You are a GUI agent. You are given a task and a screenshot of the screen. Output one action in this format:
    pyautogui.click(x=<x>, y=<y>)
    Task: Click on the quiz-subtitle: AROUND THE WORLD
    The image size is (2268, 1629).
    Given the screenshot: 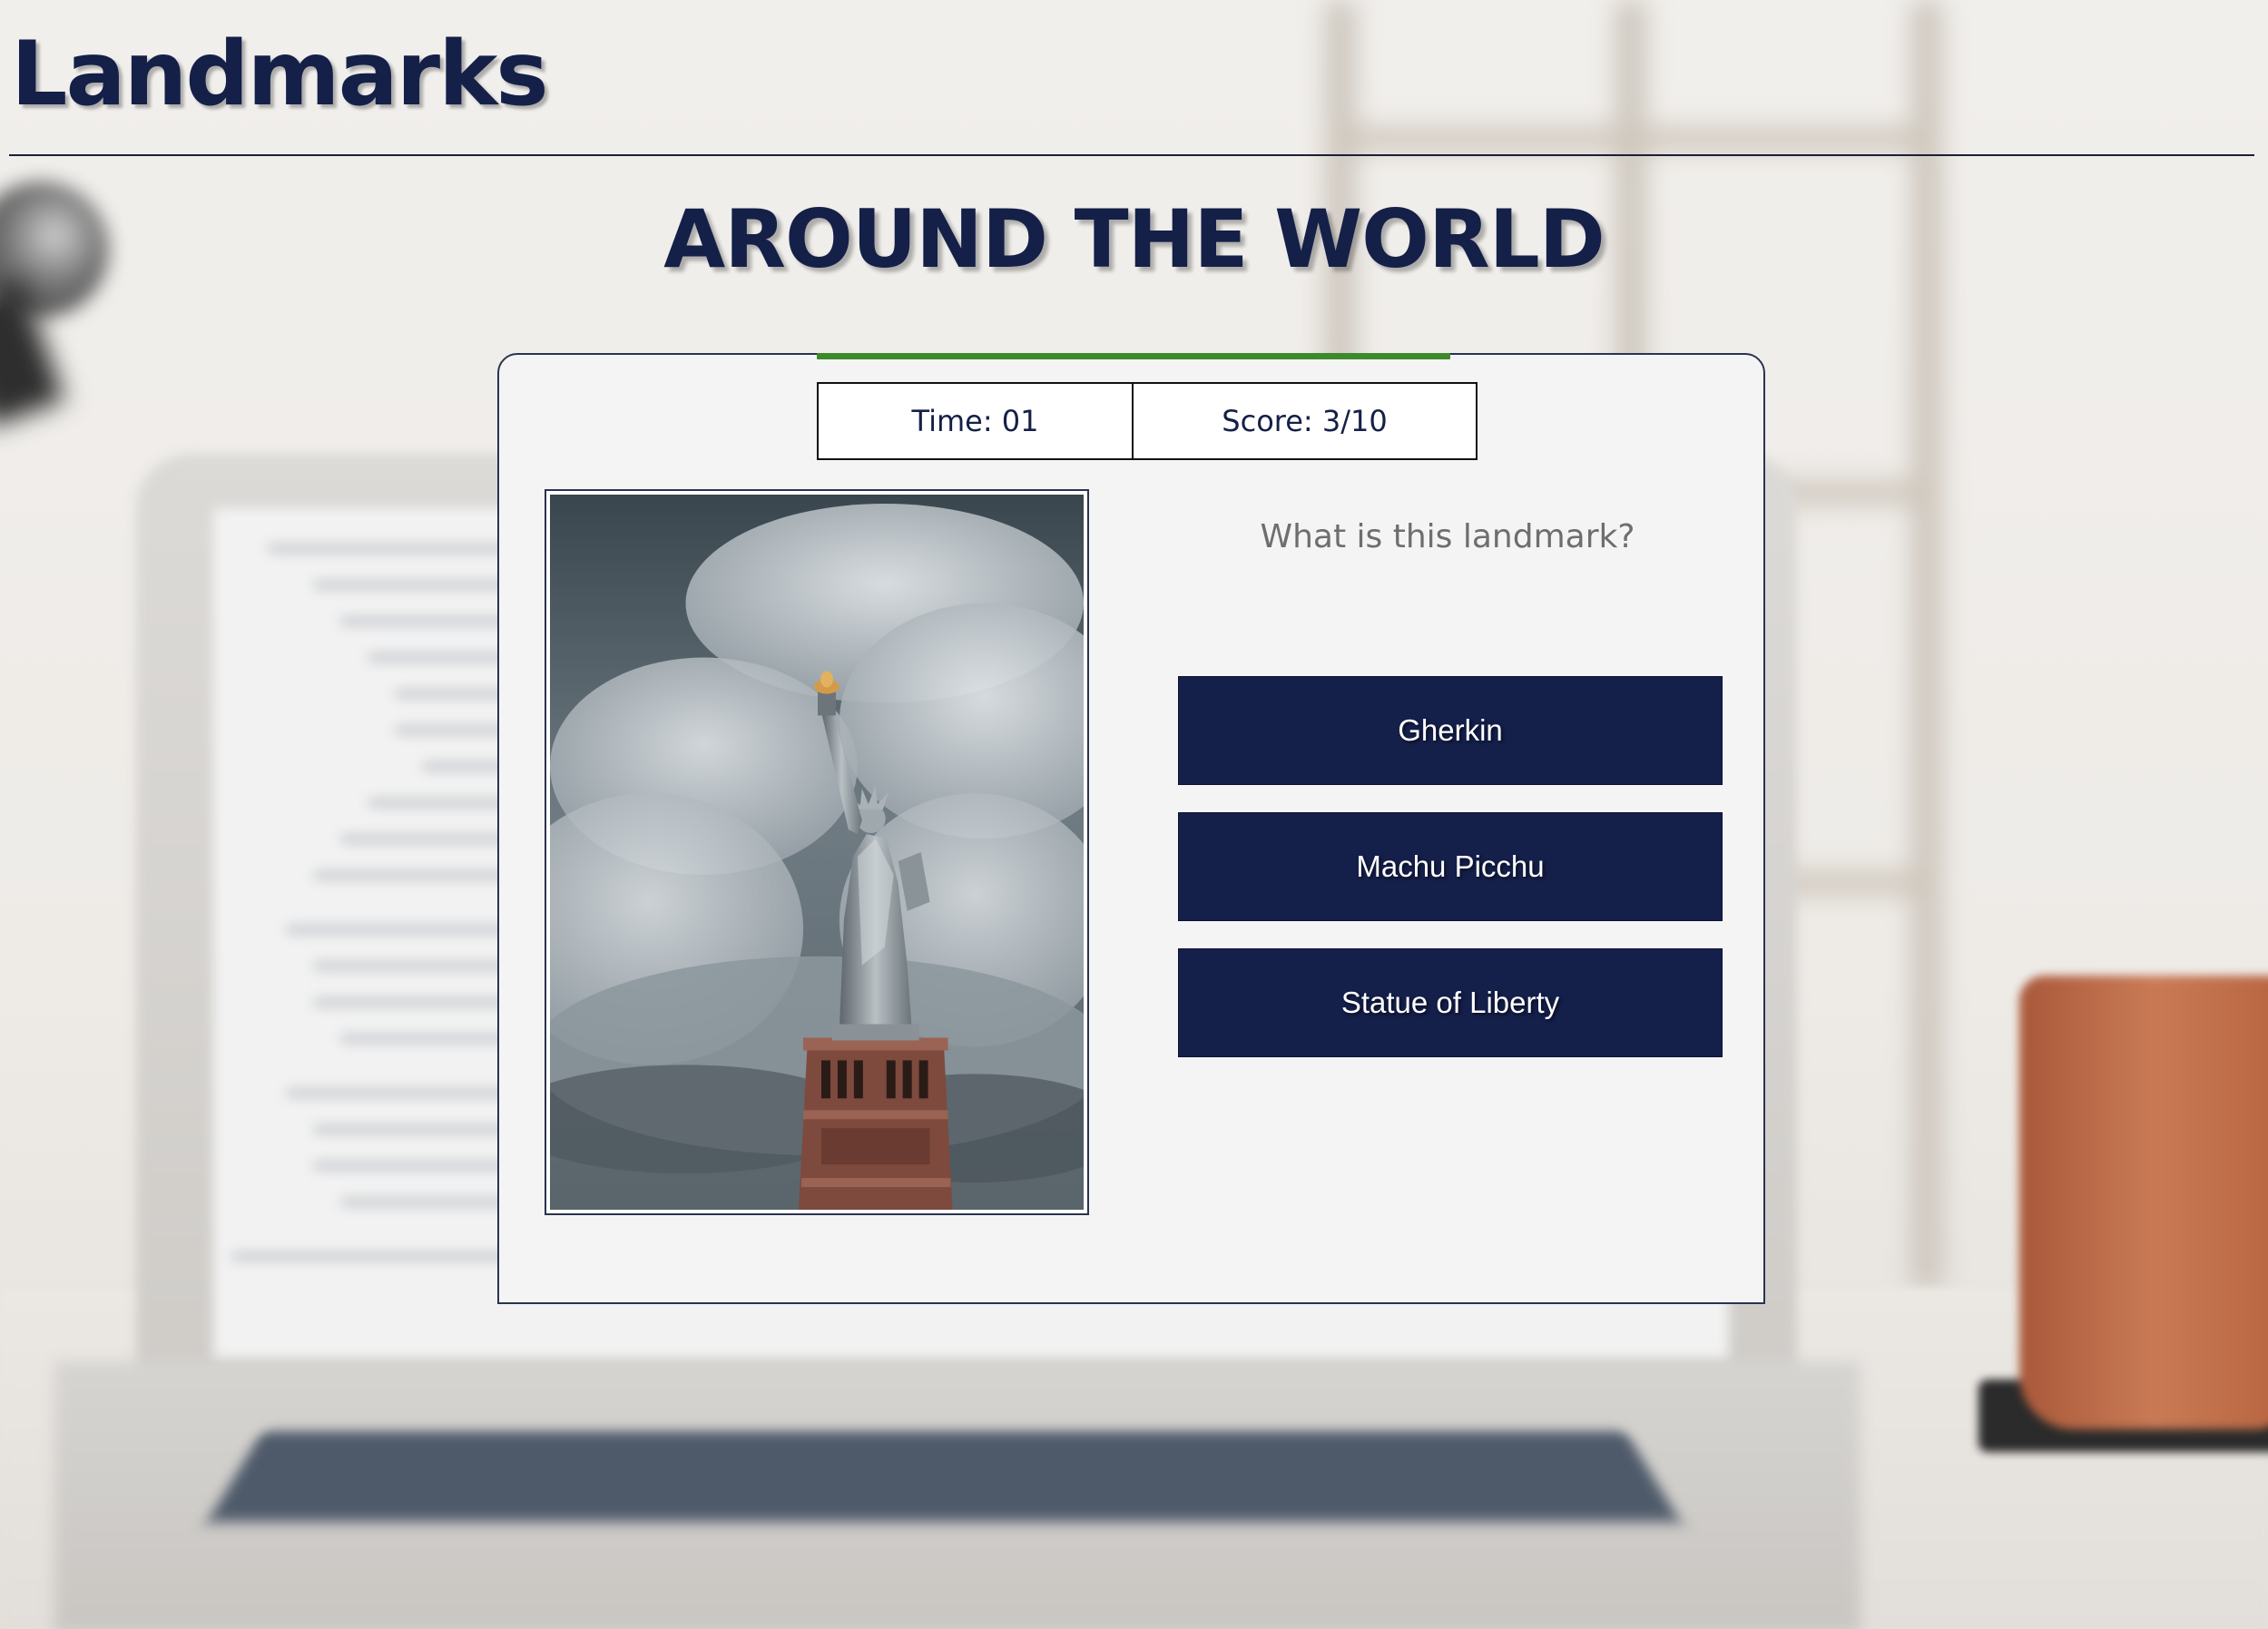 What is the action you would take?
    pyautogui.click(x=1134, y=239)
    